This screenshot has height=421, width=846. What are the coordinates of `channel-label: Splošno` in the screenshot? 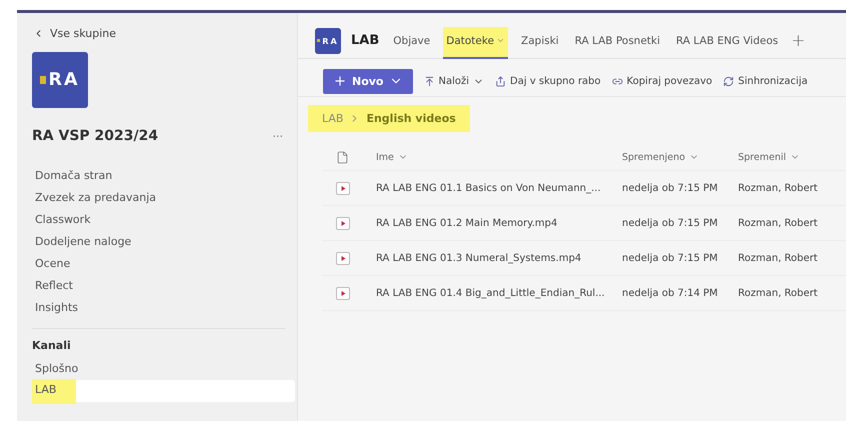 It's located at (56, 368).